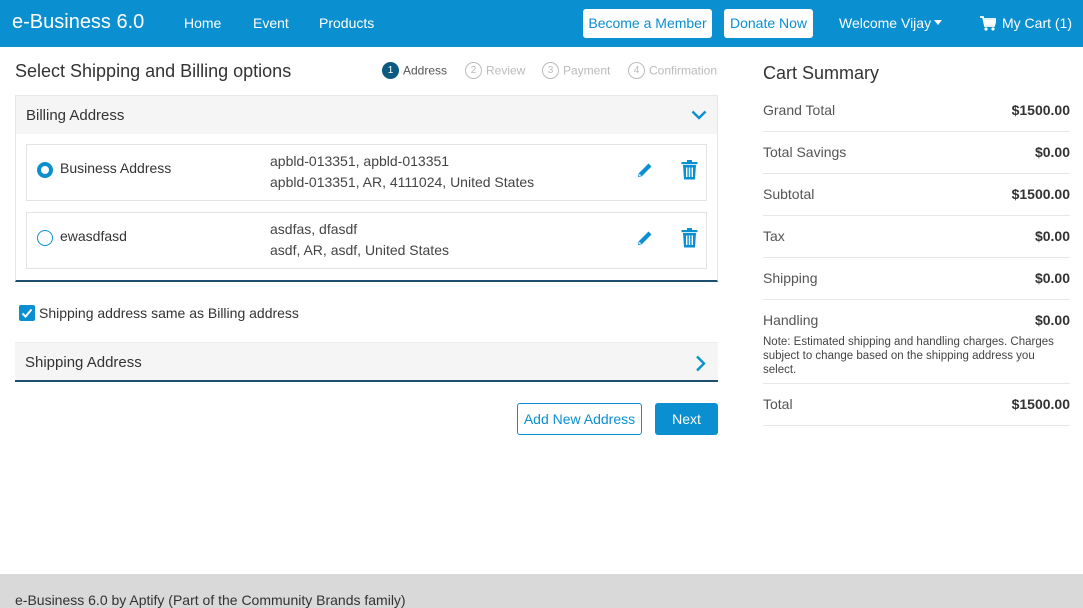  Describe the element at coordinates (78, 22) in the screenshot. I see `brand-logo: e-Business 6.0` at that location.